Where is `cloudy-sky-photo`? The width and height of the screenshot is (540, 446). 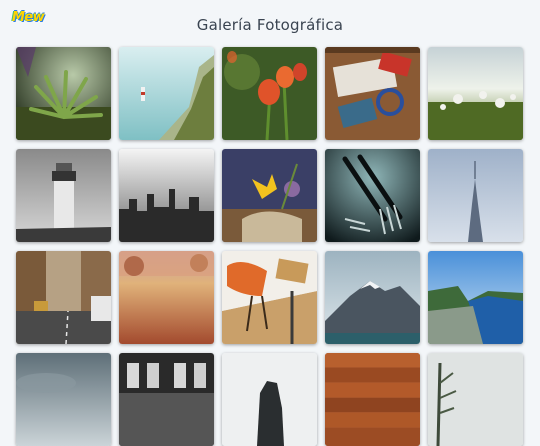 cloudy-sky-photo is located at coordinates (63, 399).